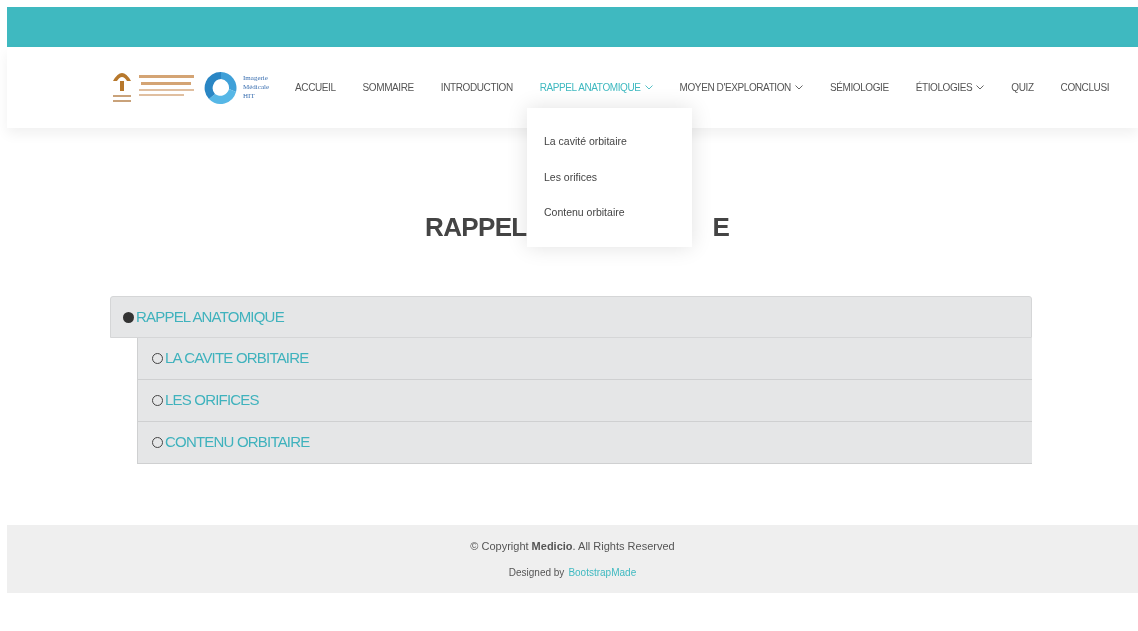 This screenshot has width=1138, height=631. I want to click on page-title: RAPPEL, so click(476, 227).